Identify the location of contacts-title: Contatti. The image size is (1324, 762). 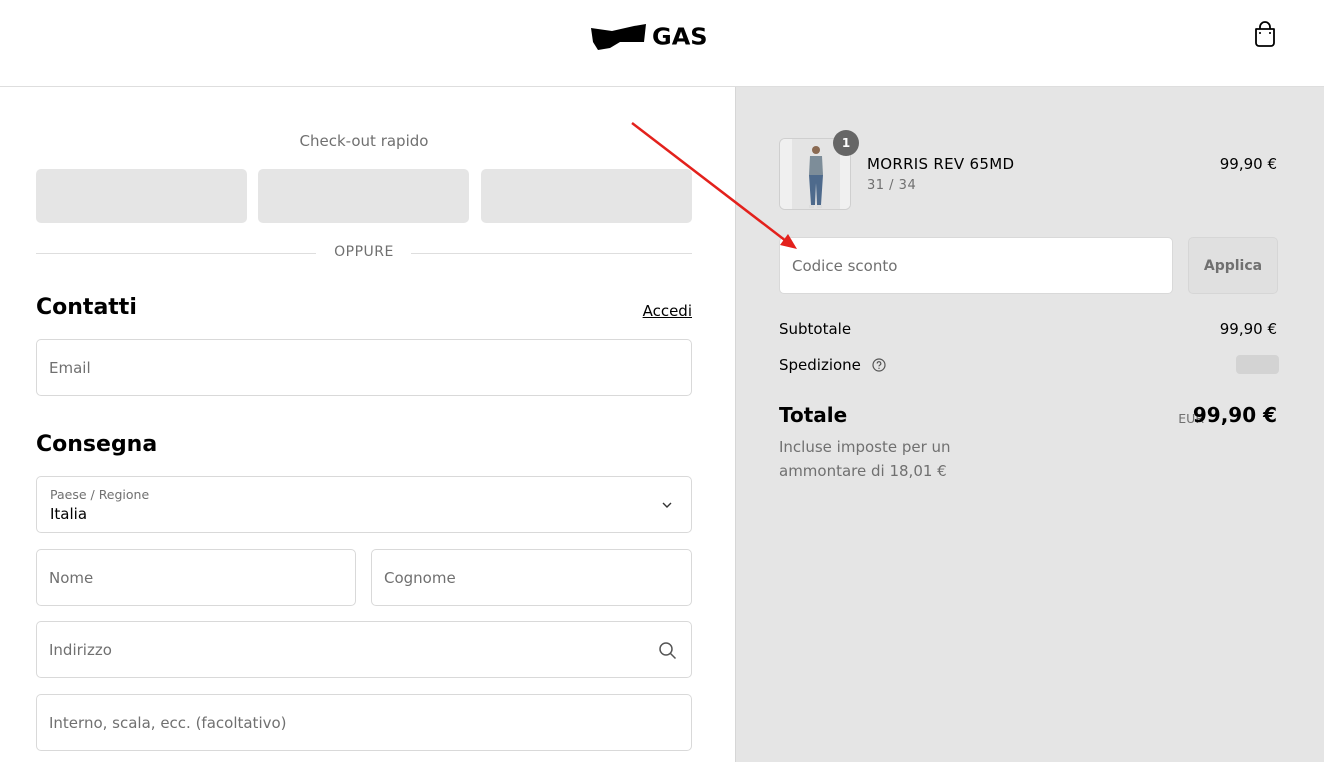
(86, 307).